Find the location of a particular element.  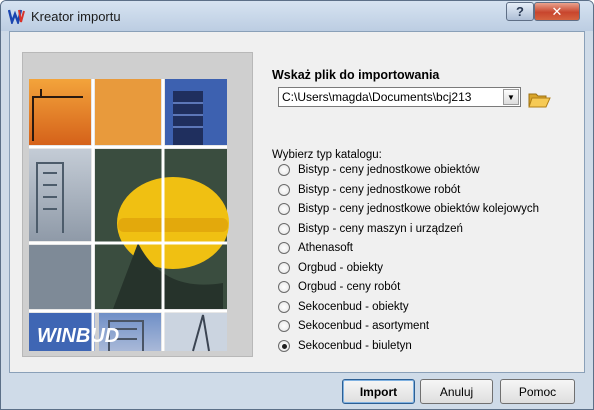

catalog-option-label: Bistyp - ceny jednostkowe obiektów is located at coordinates (389, 170).